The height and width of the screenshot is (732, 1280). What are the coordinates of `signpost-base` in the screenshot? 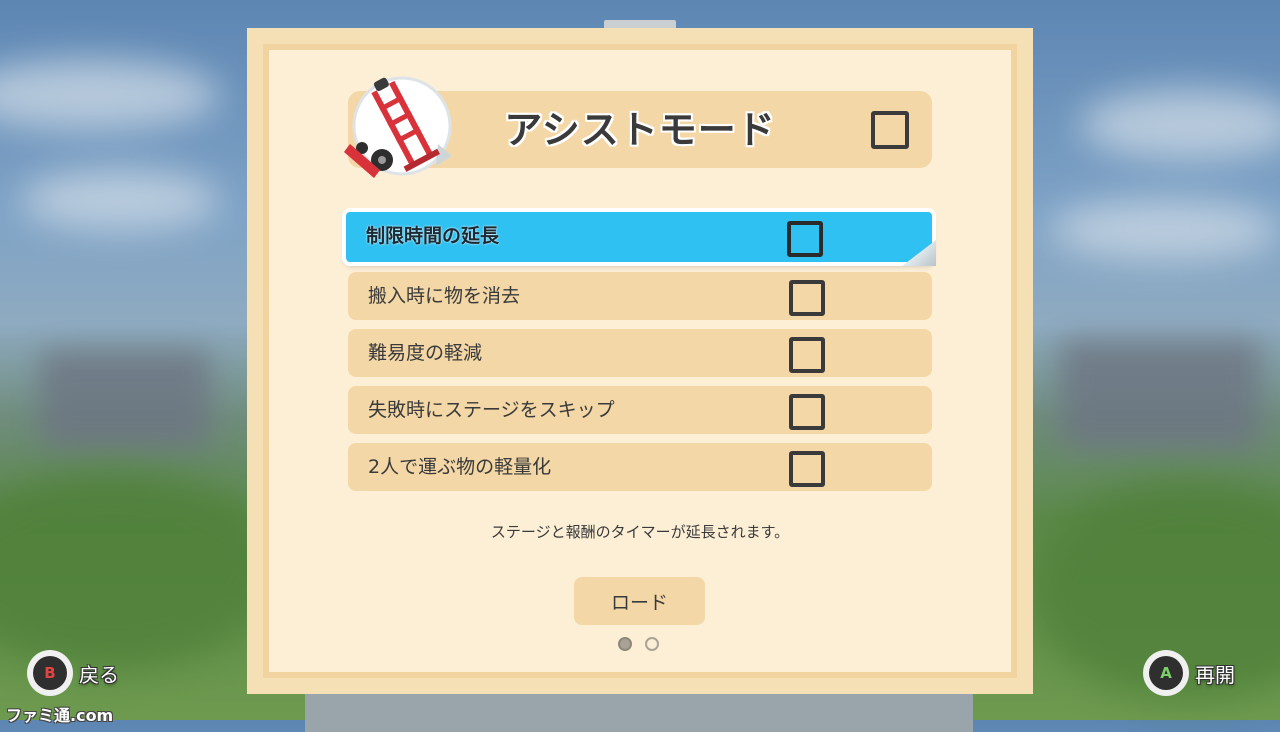 It's located at (639, 710).